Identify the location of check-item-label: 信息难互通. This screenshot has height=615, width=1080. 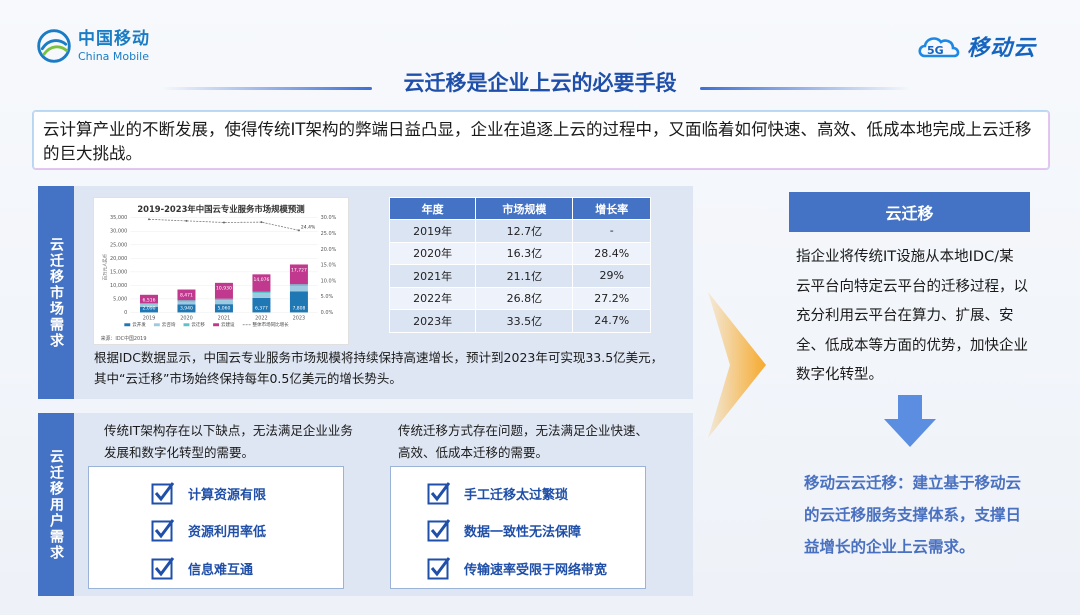
(221, 570).